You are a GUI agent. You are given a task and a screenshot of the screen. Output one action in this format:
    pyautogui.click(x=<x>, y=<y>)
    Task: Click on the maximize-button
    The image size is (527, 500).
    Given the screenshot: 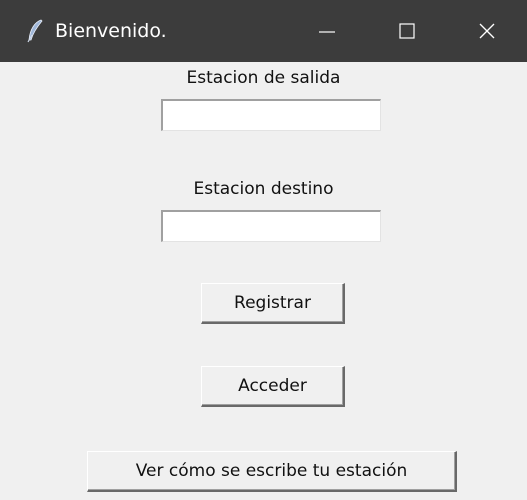 What is the action you would take?
    pyautogui.click(x=407, y=31)
    